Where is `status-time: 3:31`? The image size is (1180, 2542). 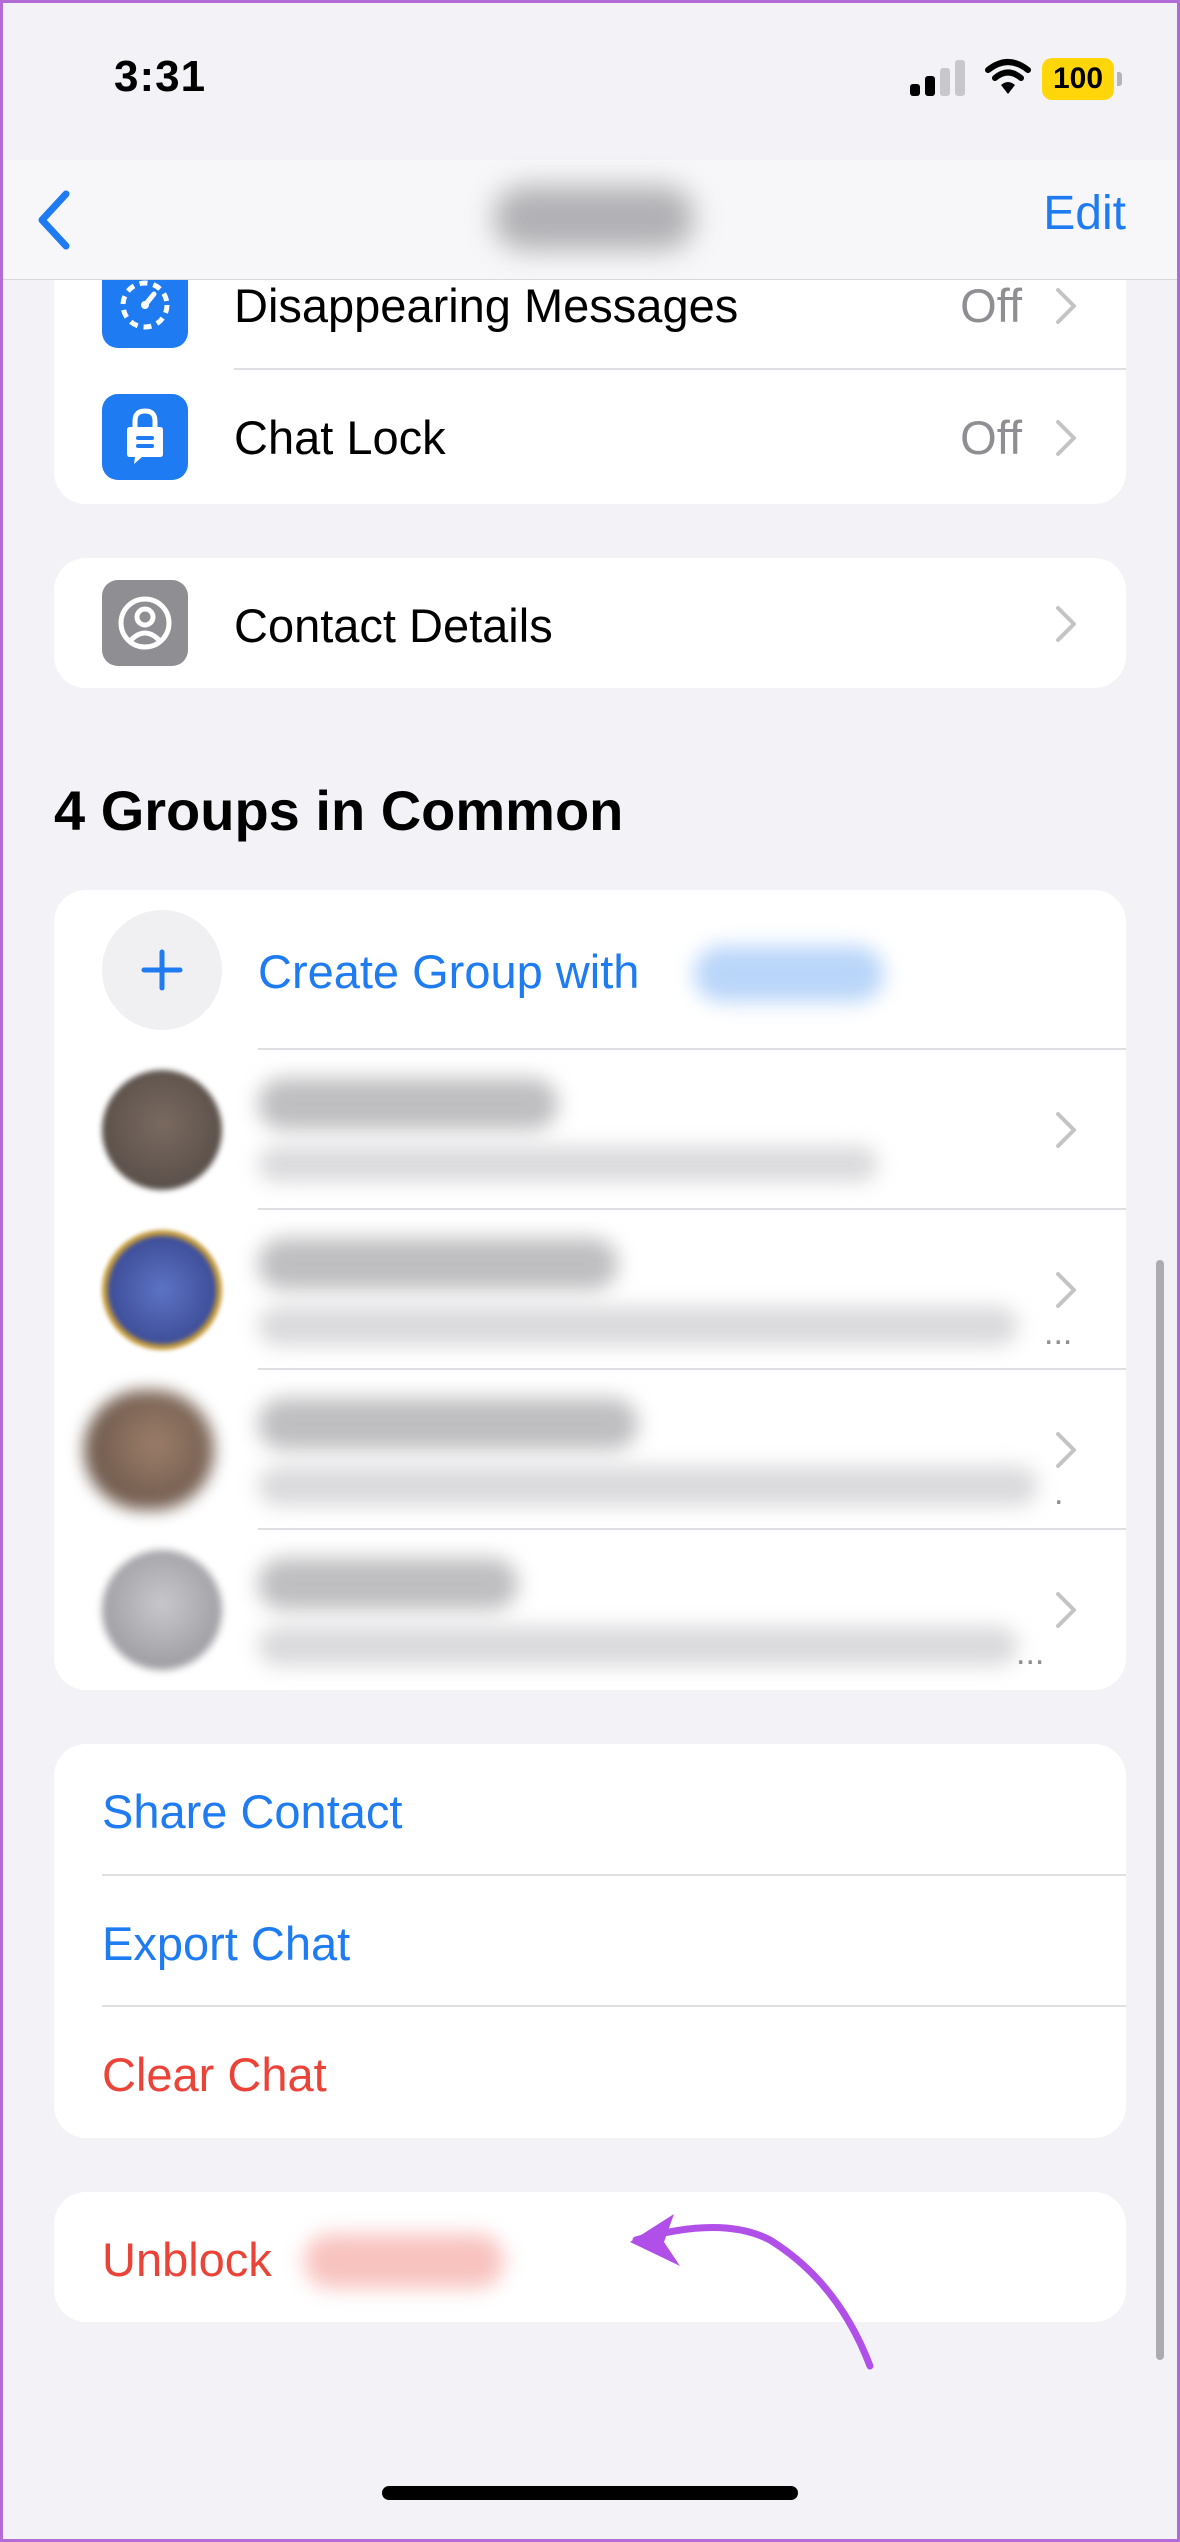
status-time: 3:31 is located at coordinates (160, 76).